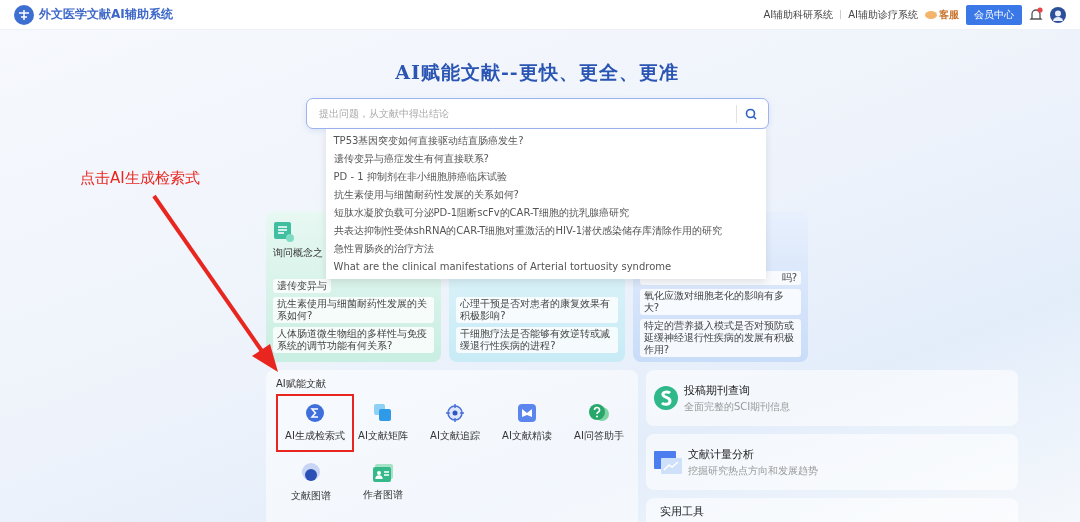 The width and height of the screenshot is (1080, 522). I want to click on book-icon, so click(527, 413).